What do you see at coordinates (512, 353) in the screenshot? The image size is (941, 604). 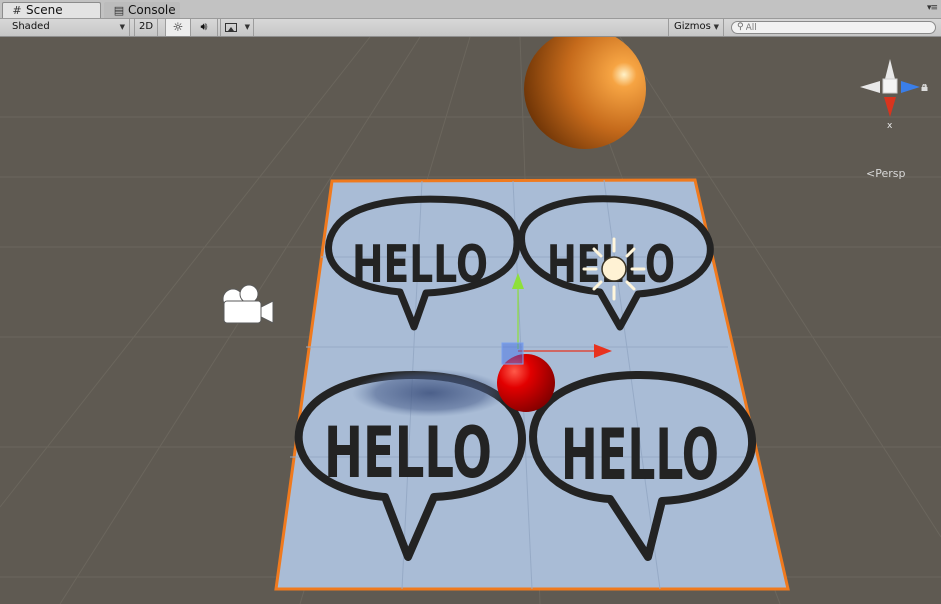 I see `gizmo-center-handle` at bounding box center [512, 353].